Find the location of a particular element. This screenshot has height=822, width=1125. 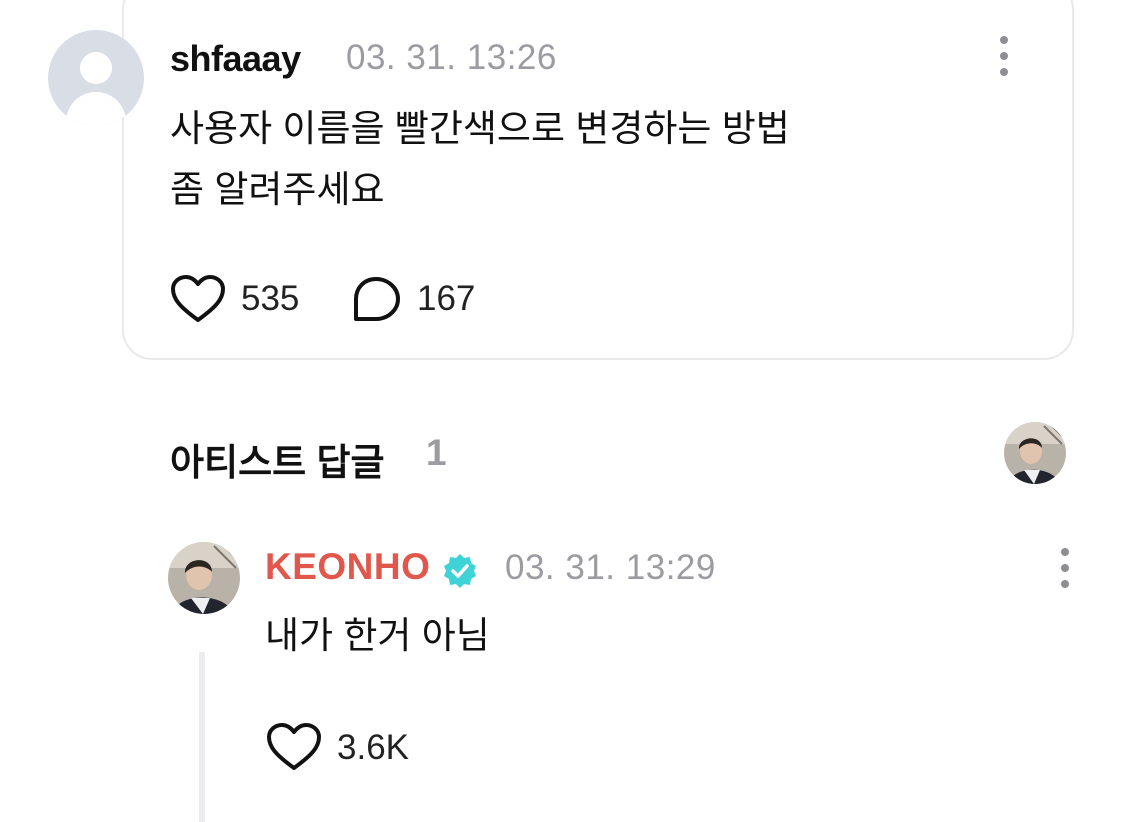

reply-like-count: 3.6K is located at coordinates (373, 747).